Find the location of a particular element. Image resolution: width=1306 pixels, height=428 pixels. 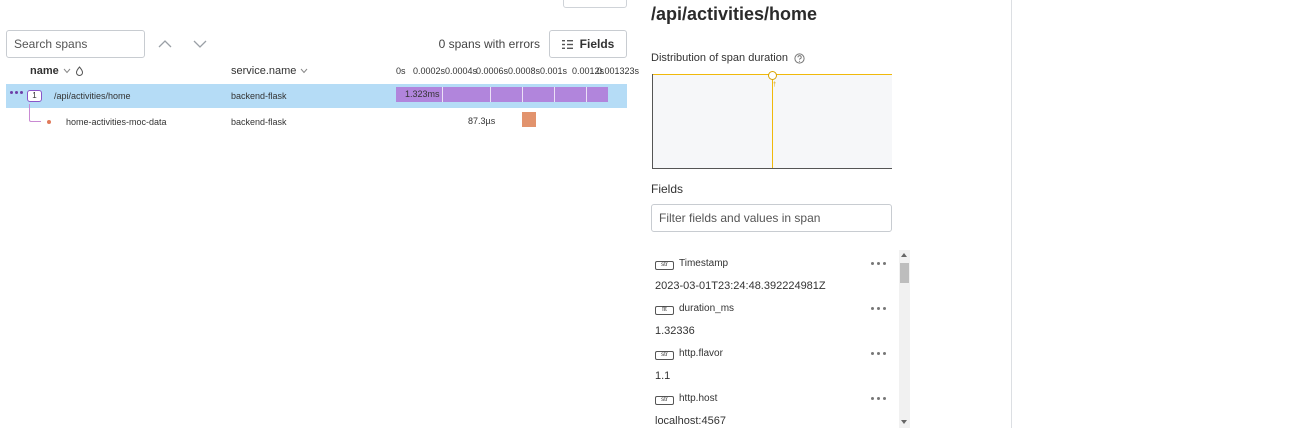

timeline-tick: 0.0004s is located at coordinates (461, 71).